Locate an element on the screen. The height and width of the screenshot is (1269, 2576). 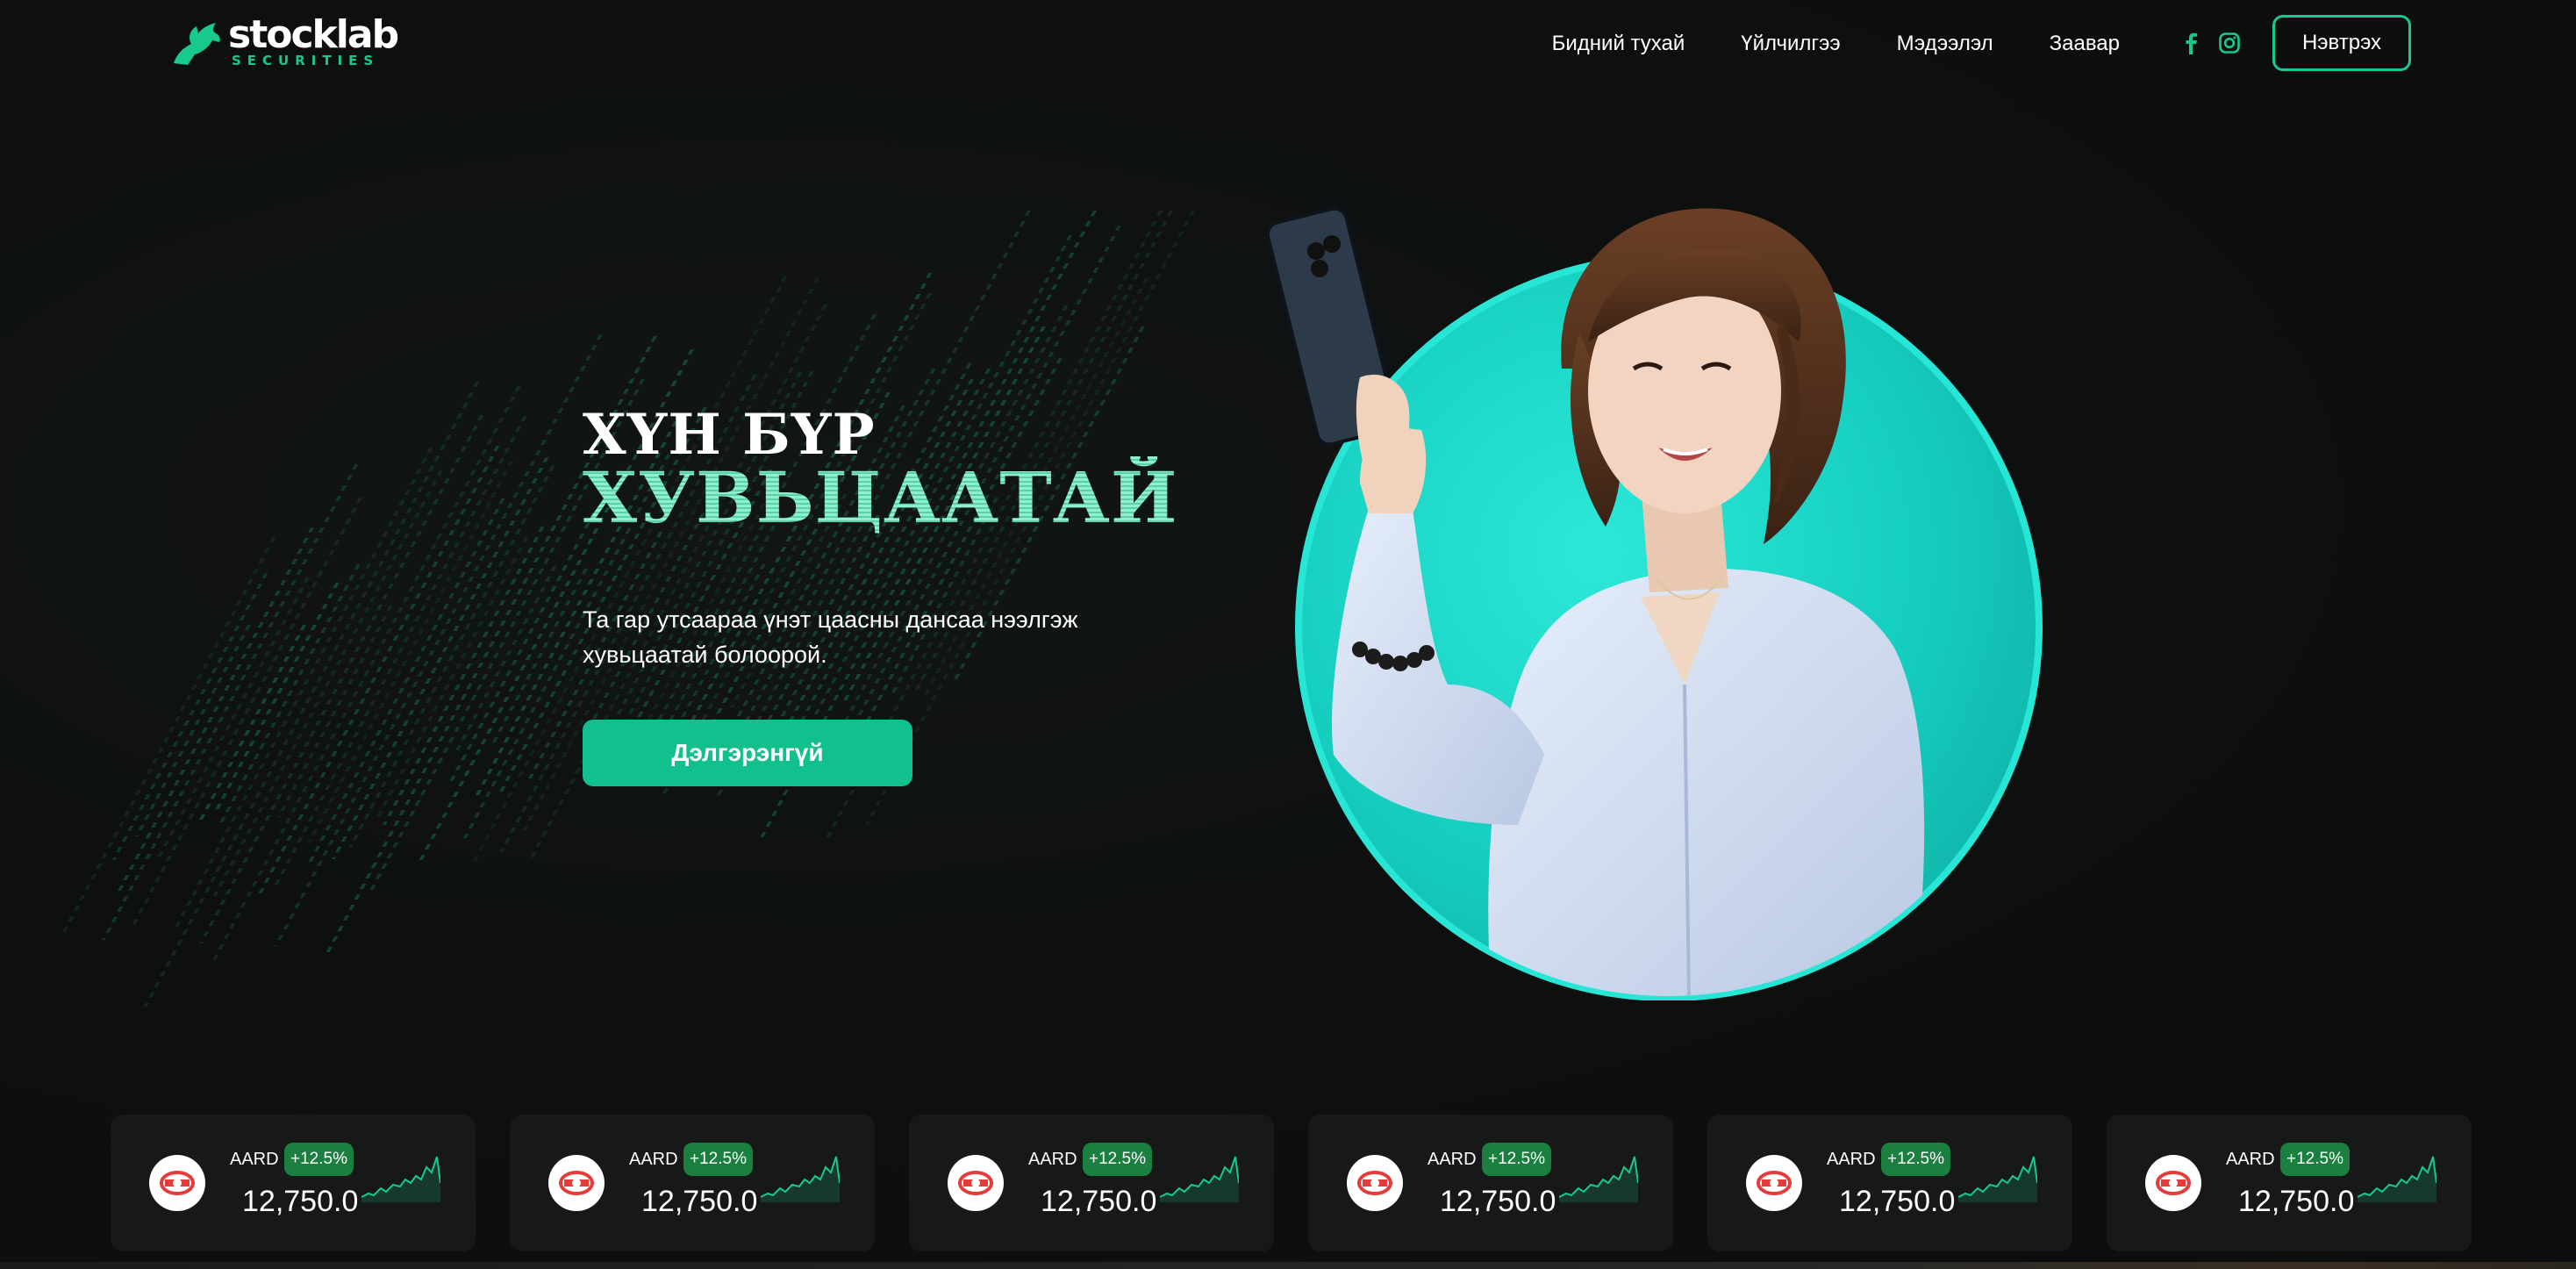
brand-name: stocklab is located at coordinates (313, 34).